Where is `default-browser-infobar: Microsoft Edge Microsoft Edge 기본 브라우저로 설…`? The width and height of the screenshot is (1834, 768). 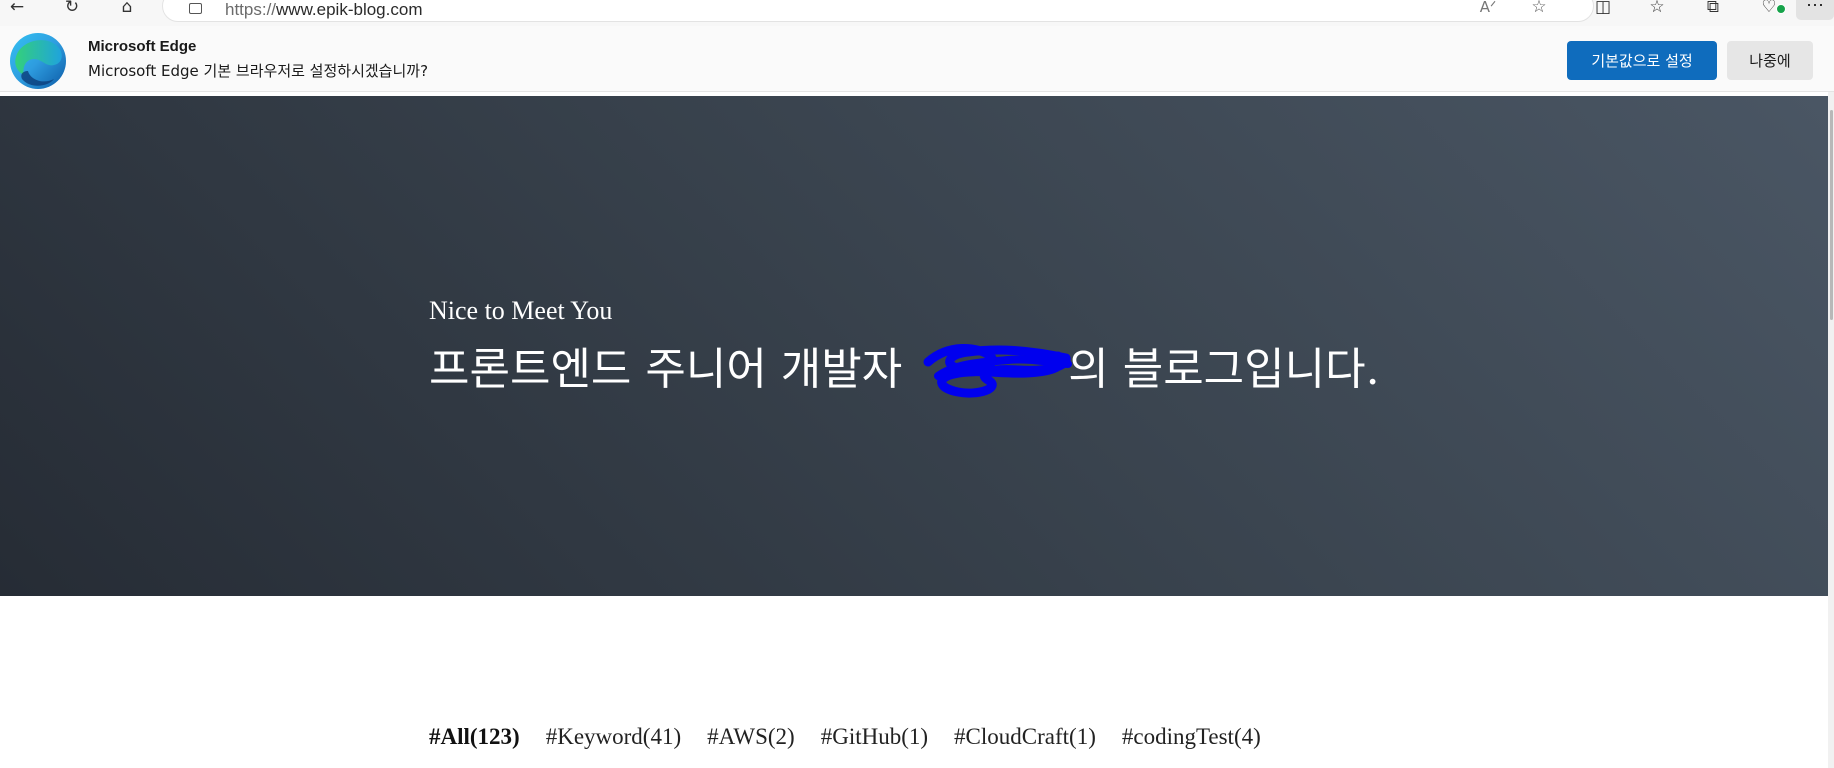
default-browser-infobar: Microsoft Edge Microsoft Edge 기본 브라우저로 설… is located at coordinates (917, 59).